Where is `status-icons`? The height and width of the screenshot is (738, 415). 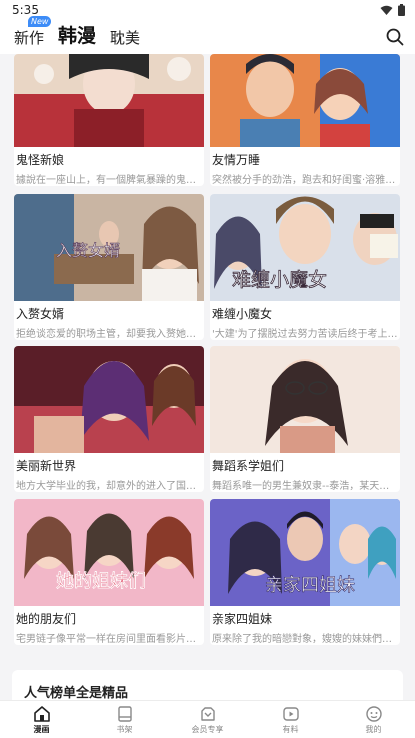
status-icons is located at coordinates (392, 10).